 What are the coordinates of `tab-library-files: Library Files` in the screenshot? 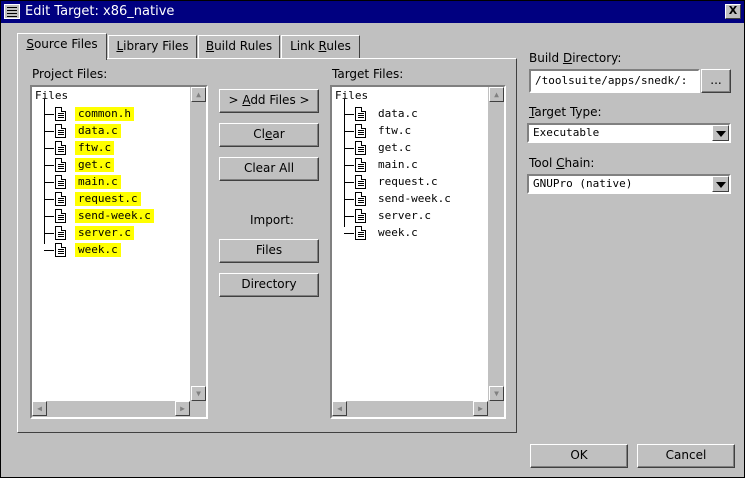 It's located at (152, 47).